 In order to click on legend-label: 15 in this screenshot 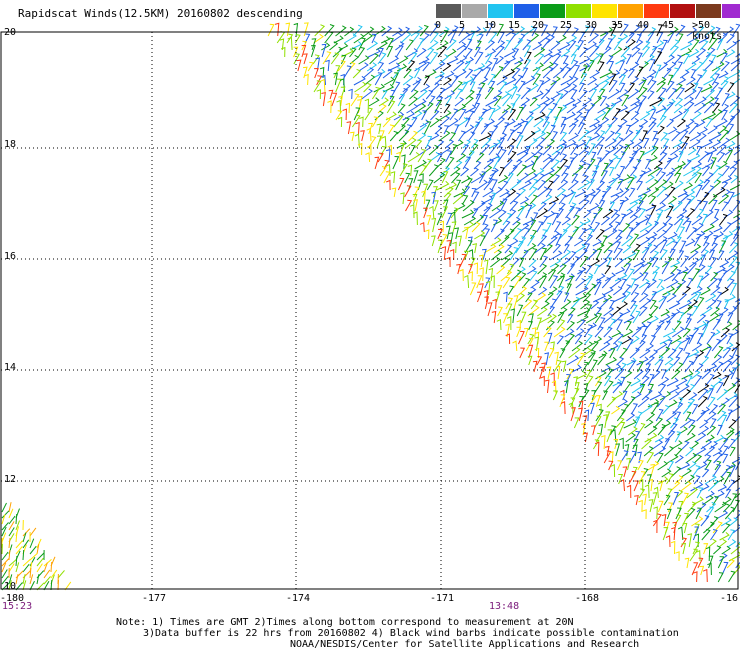, I will do `click(514, 25)`.